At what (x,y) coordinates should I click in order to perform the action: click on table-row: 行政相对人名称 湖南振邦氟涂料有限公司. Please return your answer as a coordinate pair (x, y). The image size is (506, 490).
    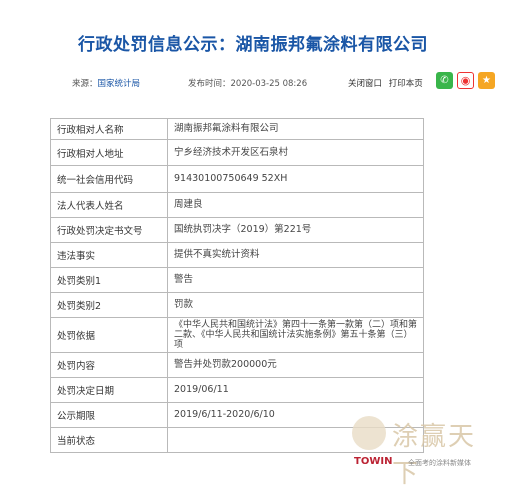
    Looking at the image, I should click on (237, 129).